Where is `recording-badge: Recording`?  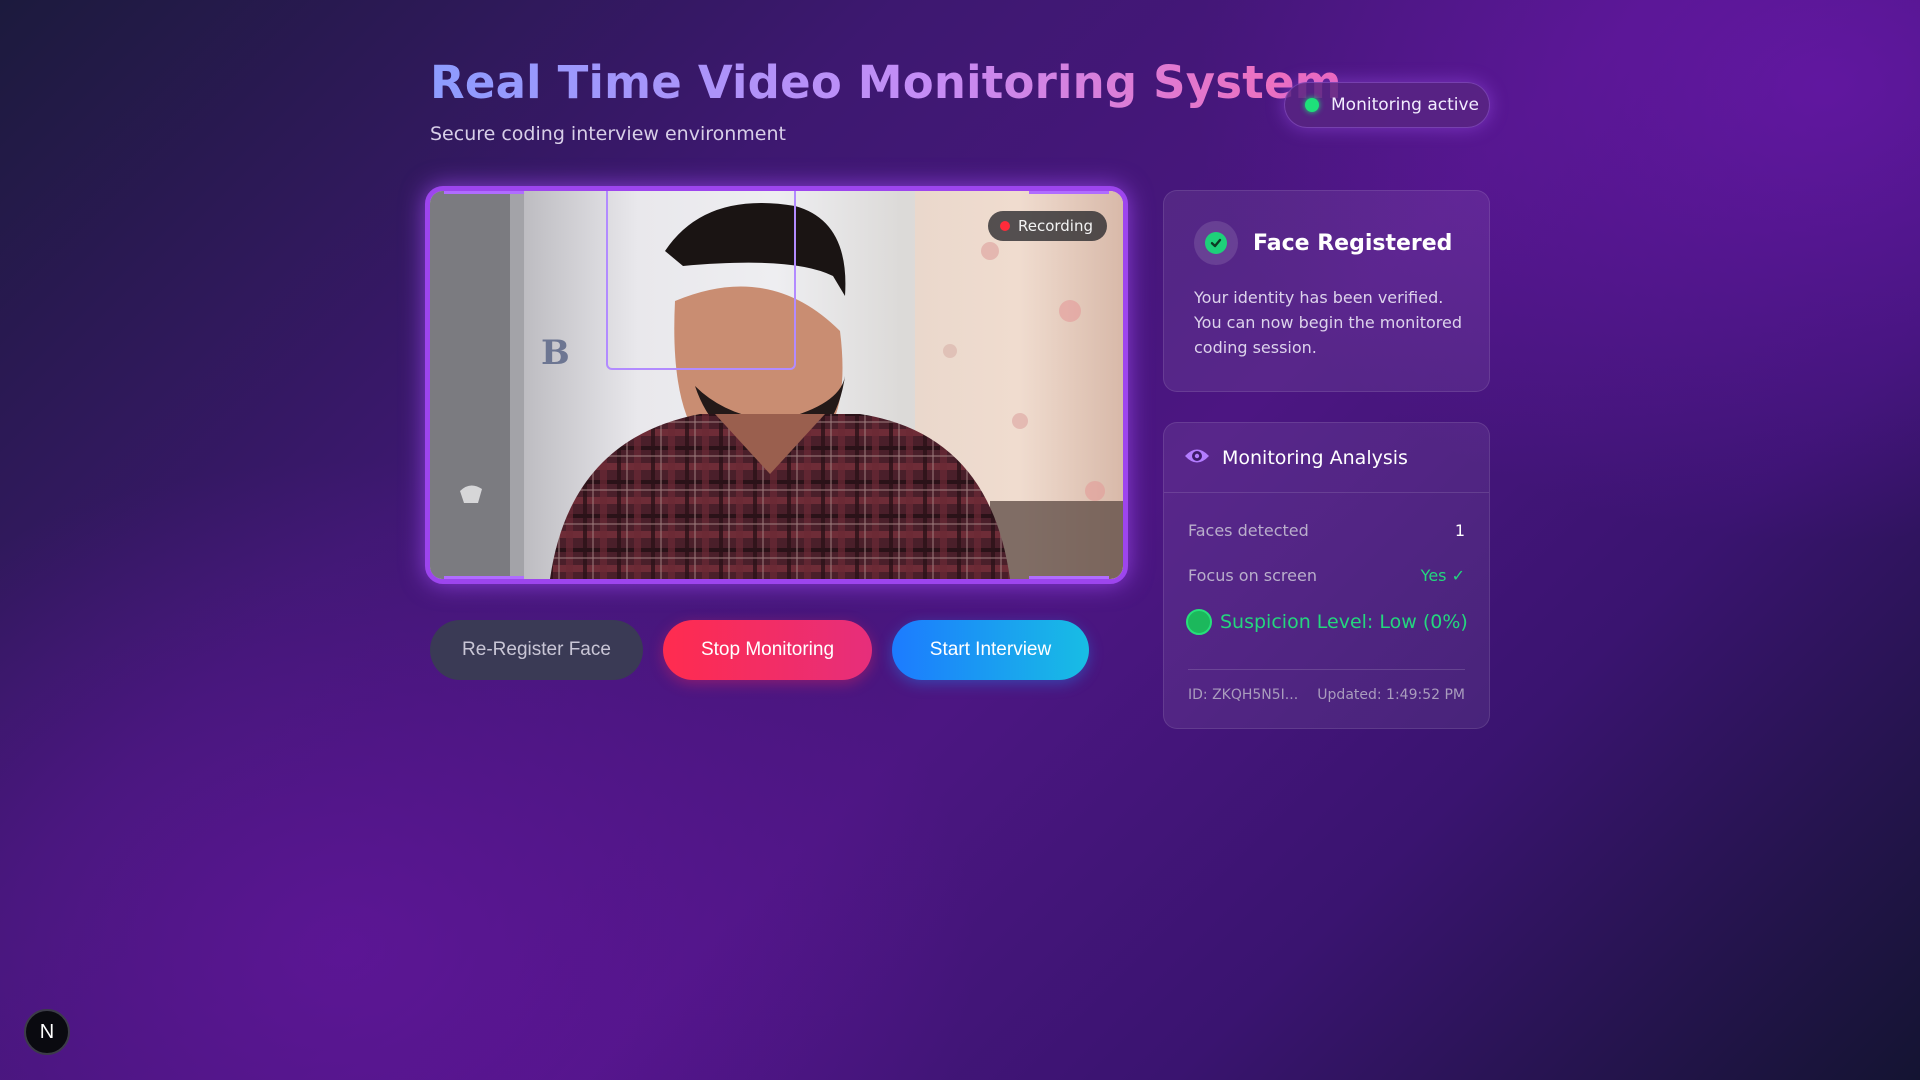
recording-badge: Recording is located at coordinates (1047, 226).